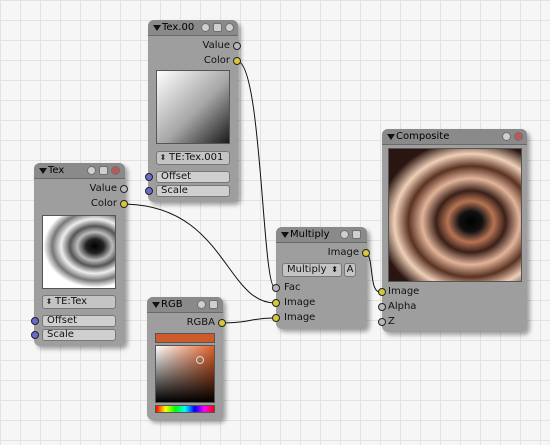 The image size is (550, 445). Describe the element at coordinates (200, 360) in the screenshot. I see `color-picker-cursor` at that location.